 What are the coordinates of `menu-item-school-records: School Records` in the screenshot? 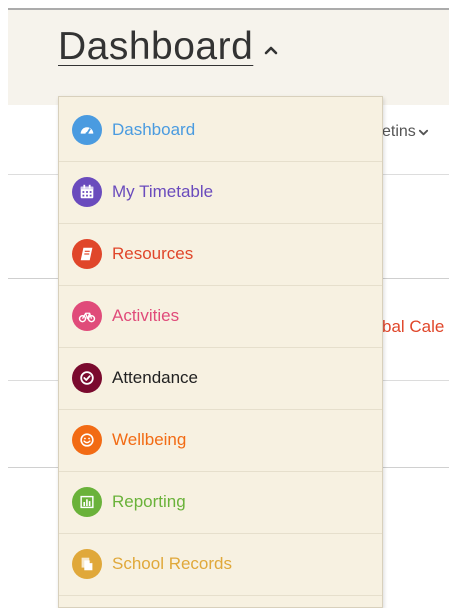 It's located at (220, 564).